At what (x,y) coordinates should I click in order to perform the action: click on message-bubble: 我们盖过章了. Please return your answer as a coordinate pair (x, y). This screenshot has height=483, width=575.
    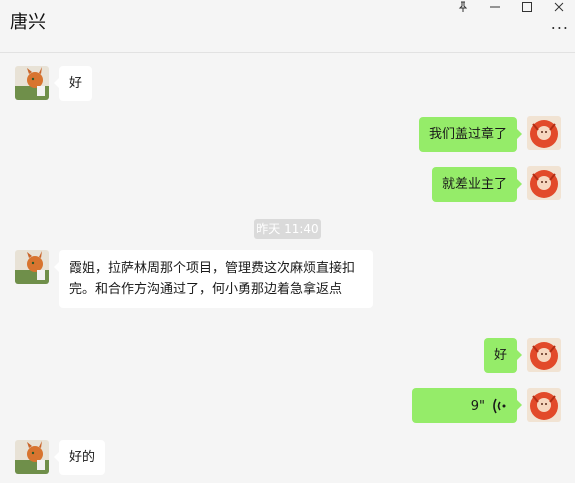
    Looking at the image, I should click on (470, 134).